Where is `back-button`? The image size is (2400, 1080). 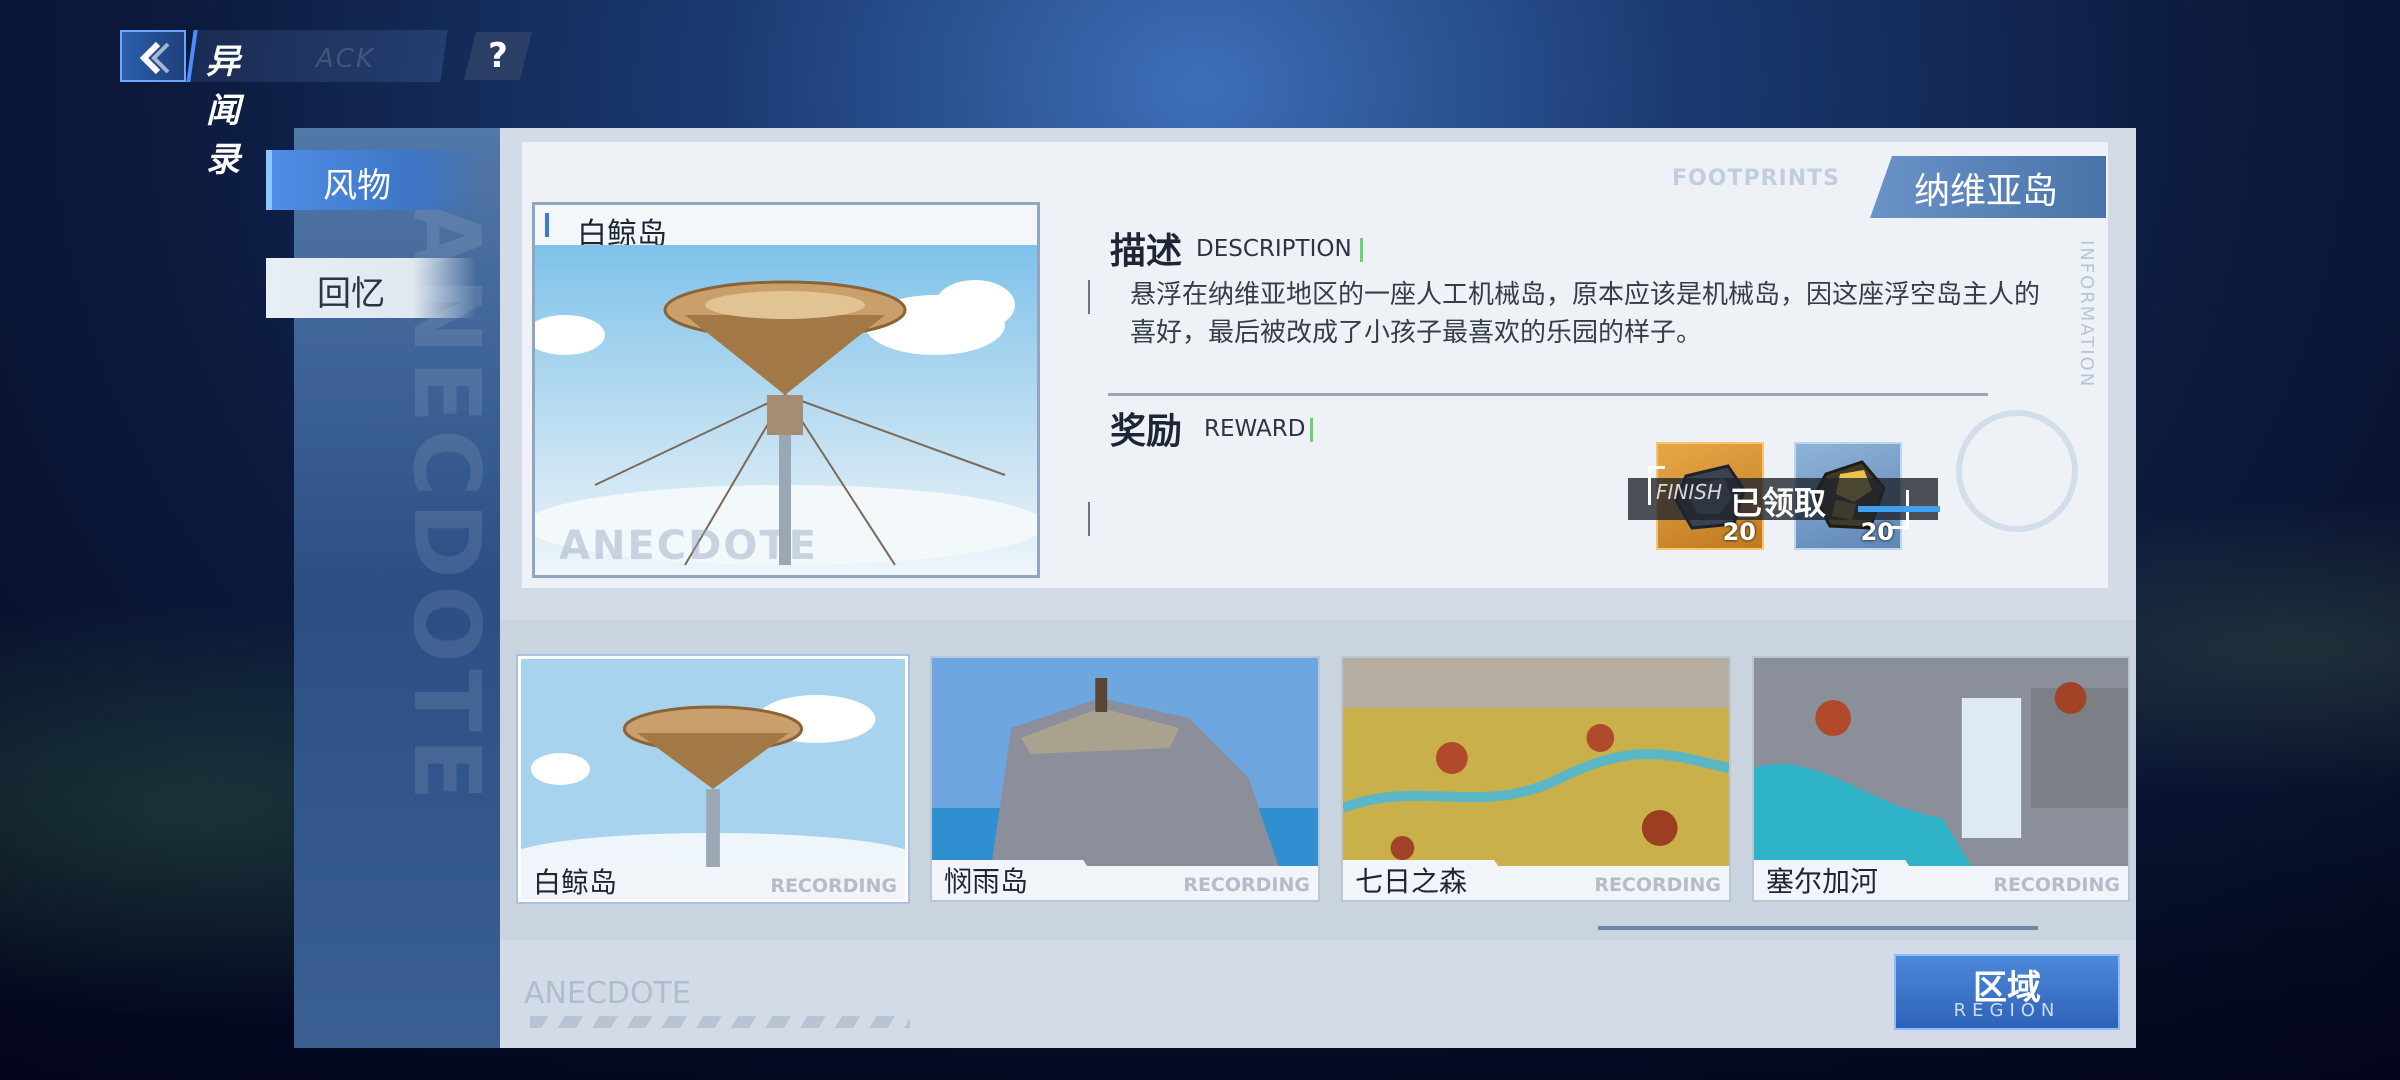 back-button is located at coordinates (153, 56).